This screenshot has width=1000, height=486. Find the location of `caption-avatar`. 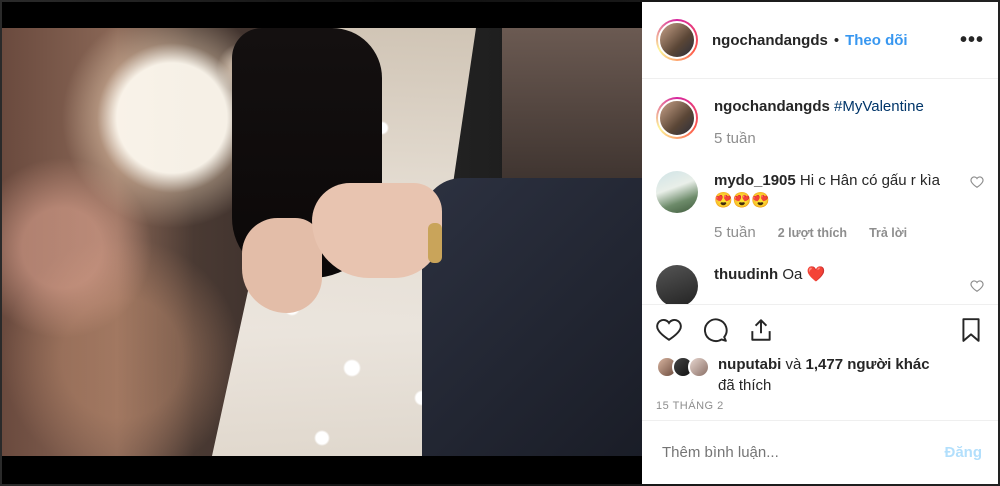

caption-avatar is located at coordinates (677, 118).